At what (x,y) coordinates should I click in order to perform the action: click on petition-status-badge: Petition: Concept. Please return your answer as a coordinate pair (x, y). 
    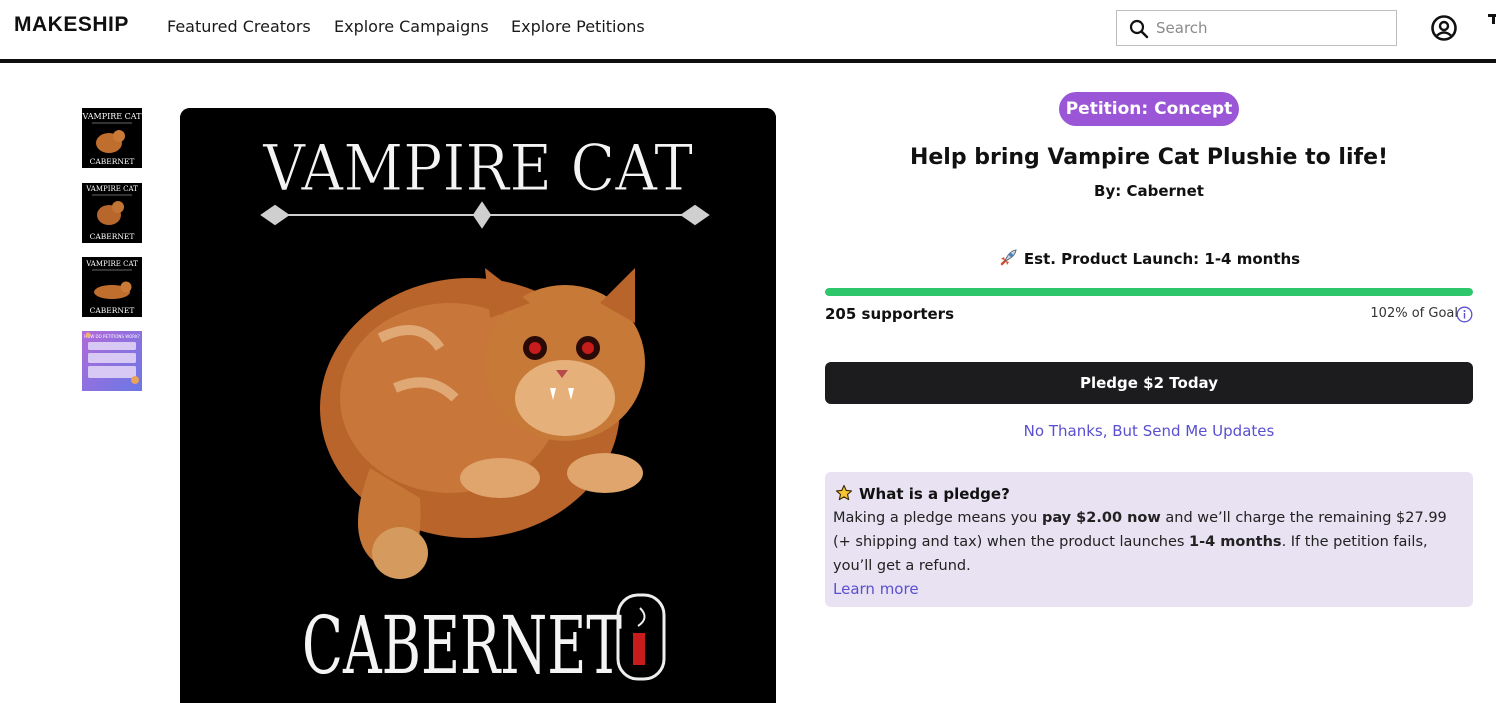
    Looking at the image, I should click on (1149, 109).